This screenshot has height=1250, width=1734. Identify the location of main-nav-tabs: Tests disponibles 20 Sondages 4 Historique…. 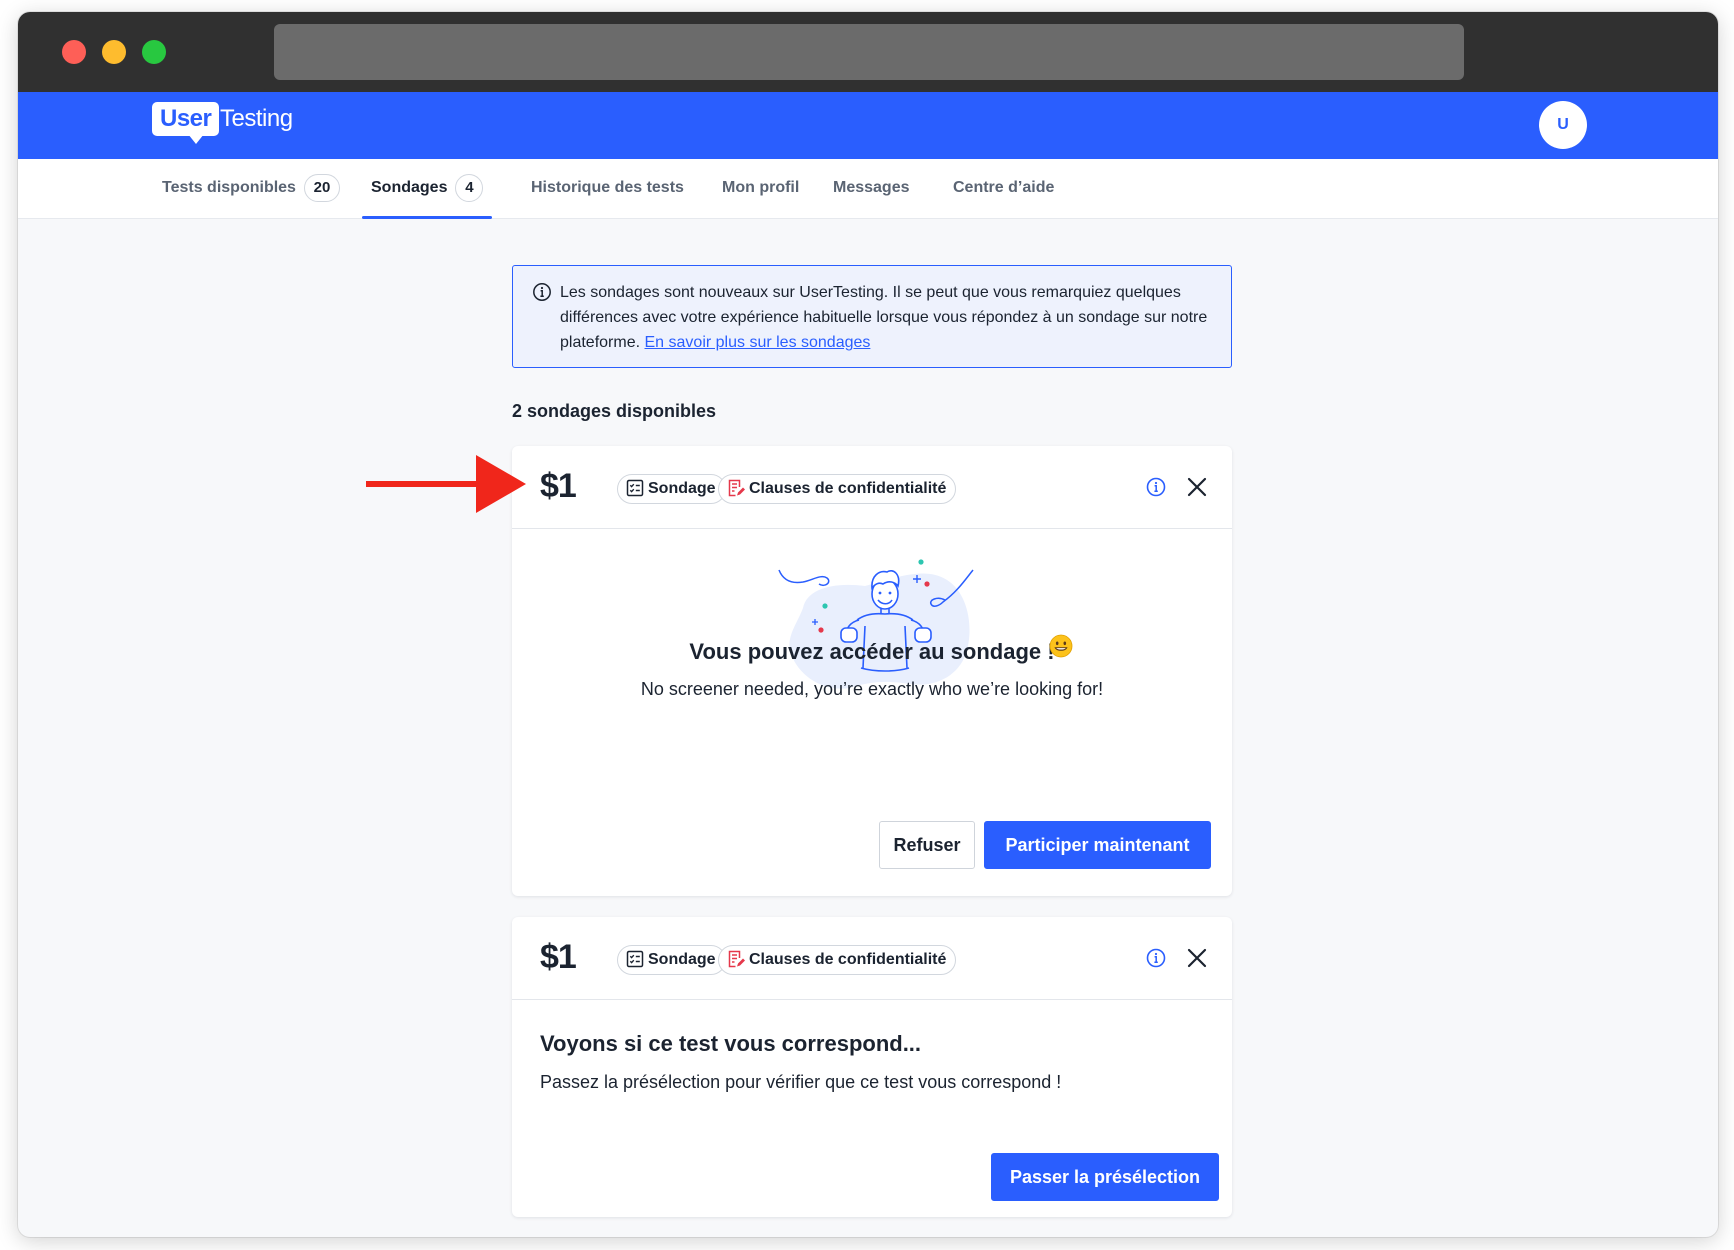
(868, 189).